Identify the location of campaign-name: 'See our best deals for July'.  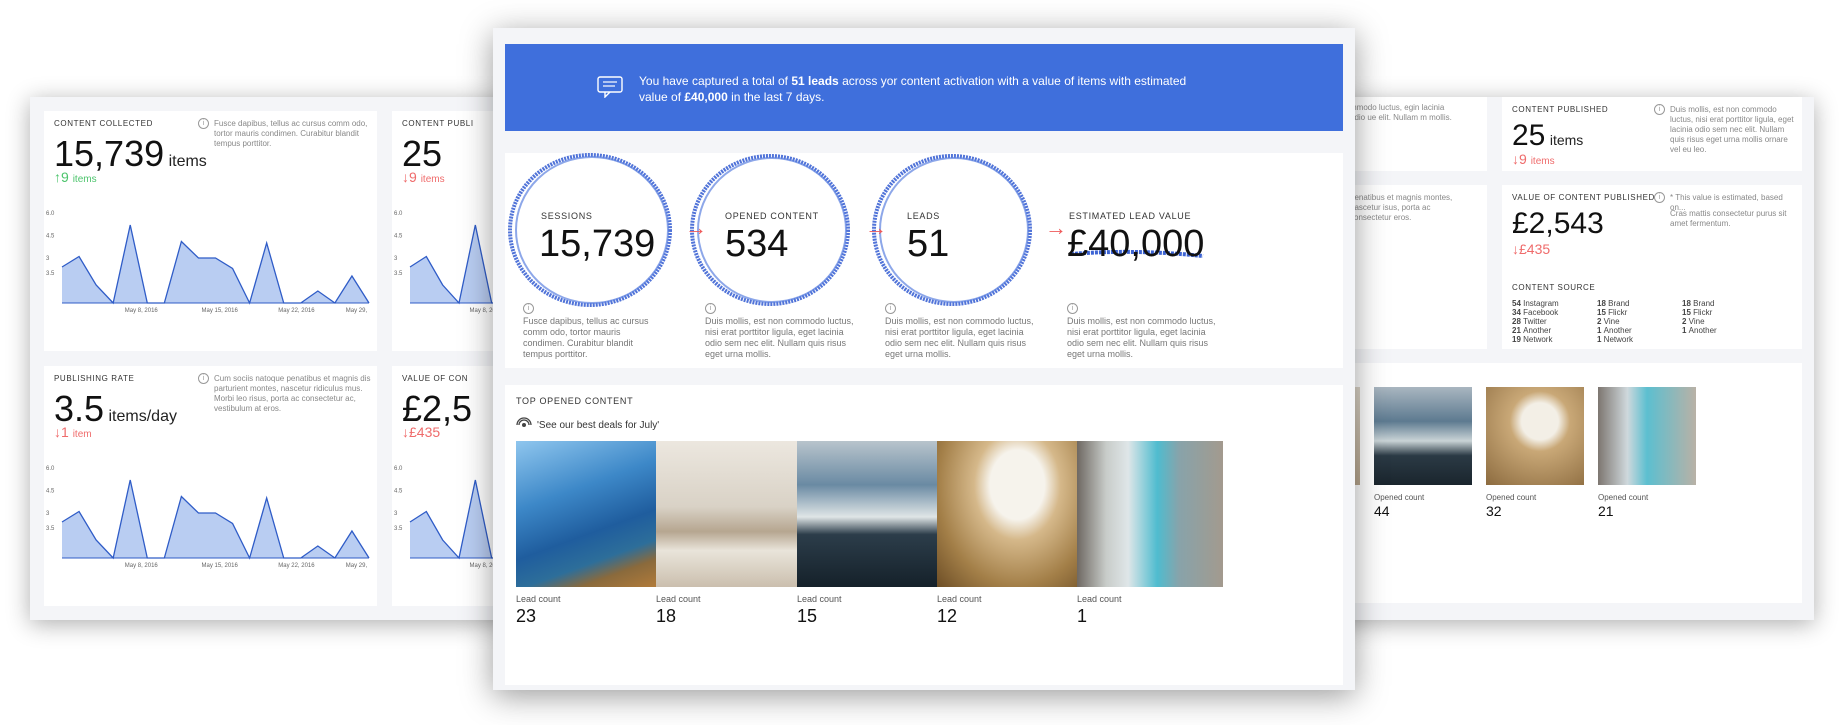
(598, 425).